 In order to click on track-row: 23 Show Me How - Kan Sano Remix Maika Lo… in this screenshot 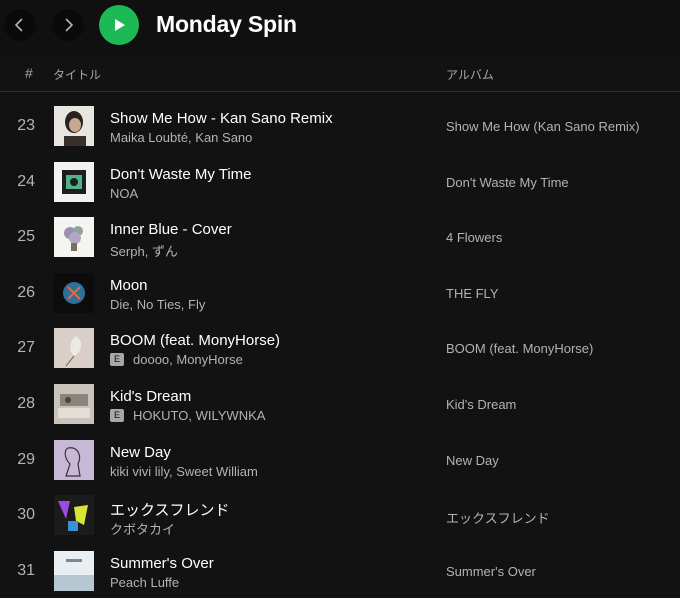, I will do `click(340, 126)`.